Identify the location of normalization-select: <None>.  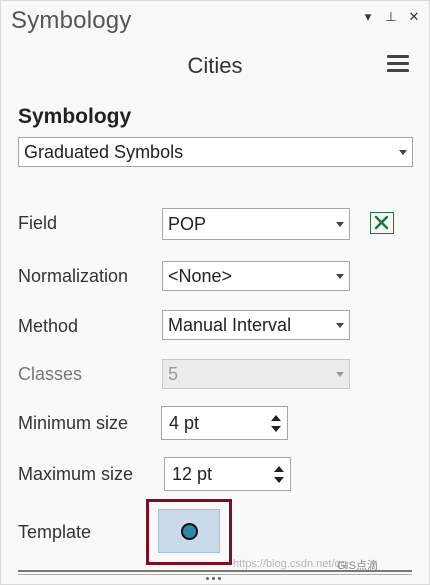
(256, 276).